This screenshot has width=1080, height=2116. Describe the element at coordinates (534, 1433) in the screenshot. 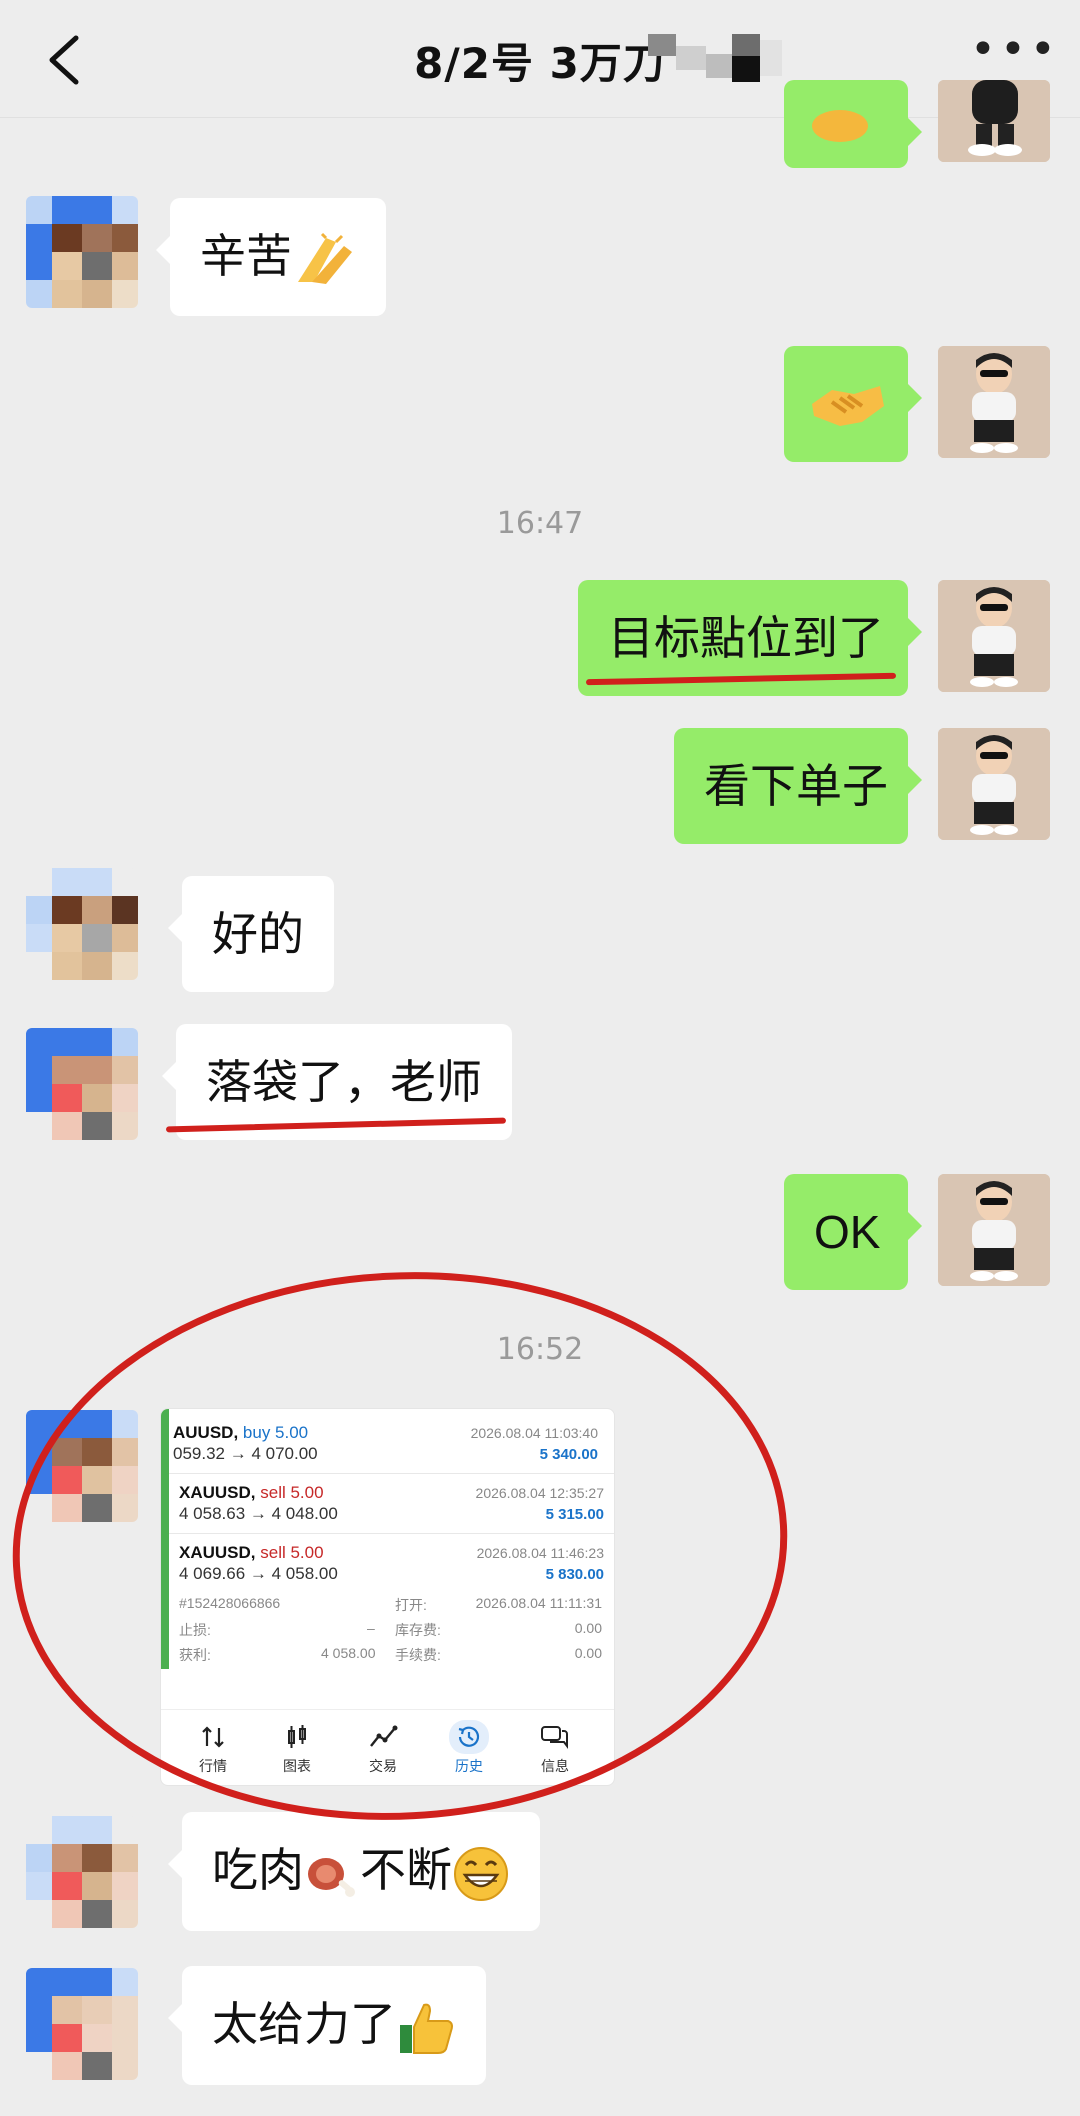

I see `trade-datetime: 2026.08.04 11:03:40` at that location.